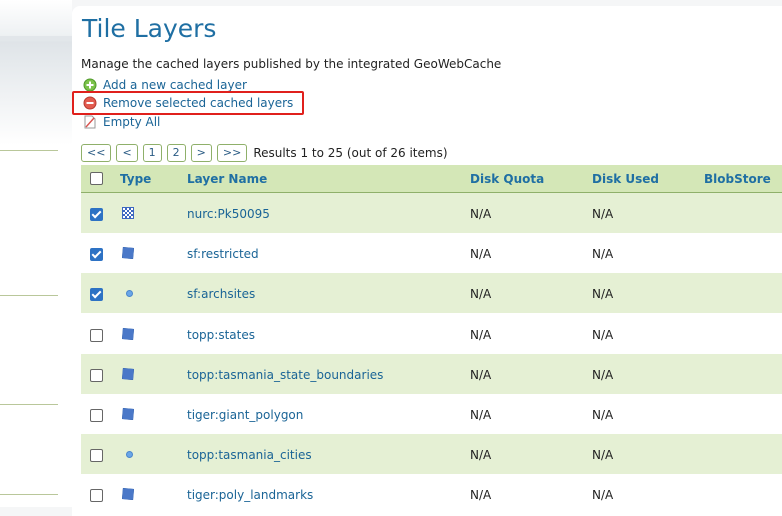 The image size is (782, 516). What do you see at coordinates (350, 153) in the screenshot?
I see `results-count: Results 1 to 25 (out of 26 items)` at bounding box center [350, 153].